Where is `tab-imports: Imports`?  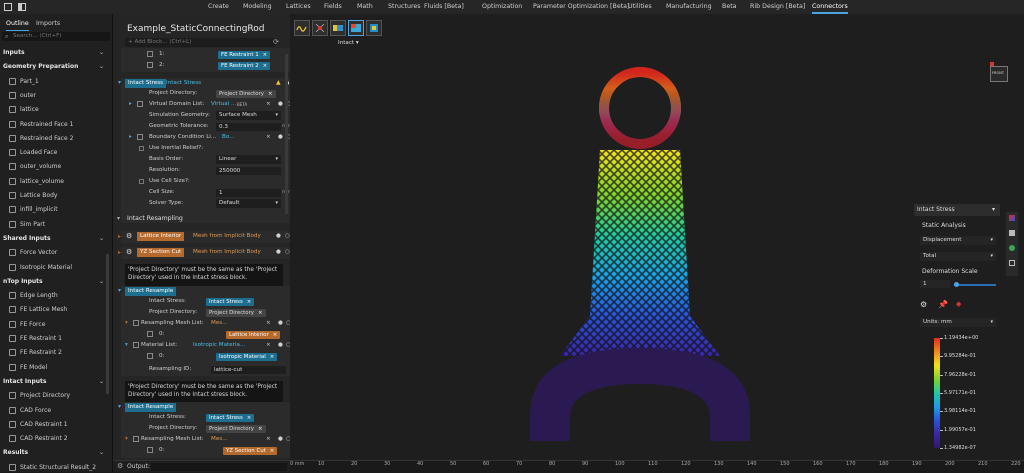 tab-imports: Imports is located at coordinates (48, 24).